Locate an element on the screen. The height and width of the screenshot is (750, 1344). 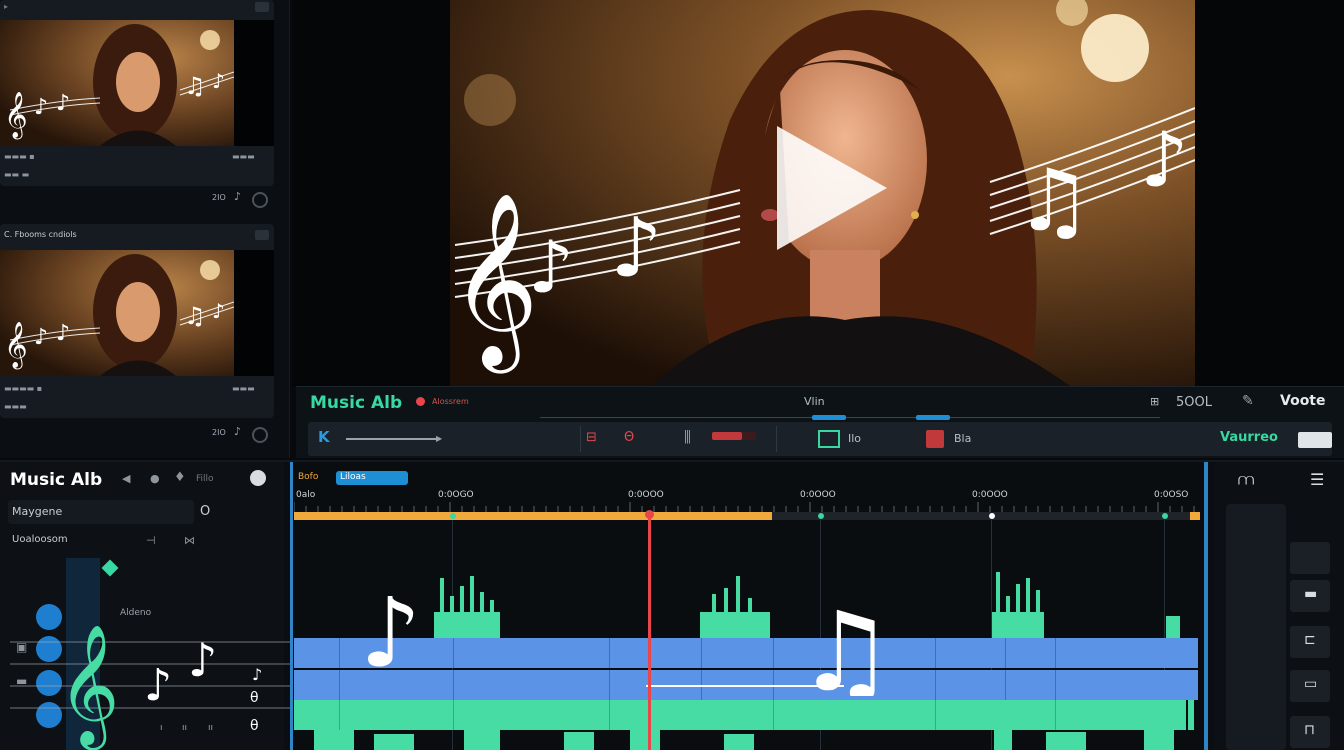
staff-notes-graphic: 𝄞 ♪ ♪ ♪ θ θ ı ıı ıı is located at coordinates (150, 686).